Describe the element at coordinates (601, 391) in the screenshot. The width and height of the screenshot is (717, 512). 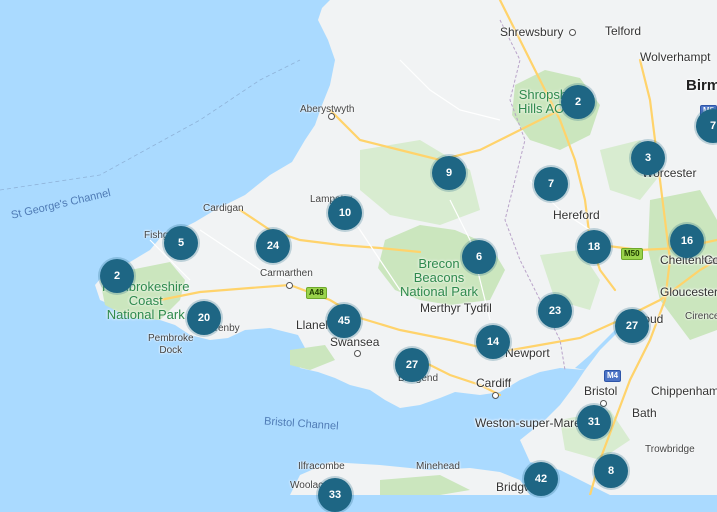
I see `place-bristol: Bristol` at that location.